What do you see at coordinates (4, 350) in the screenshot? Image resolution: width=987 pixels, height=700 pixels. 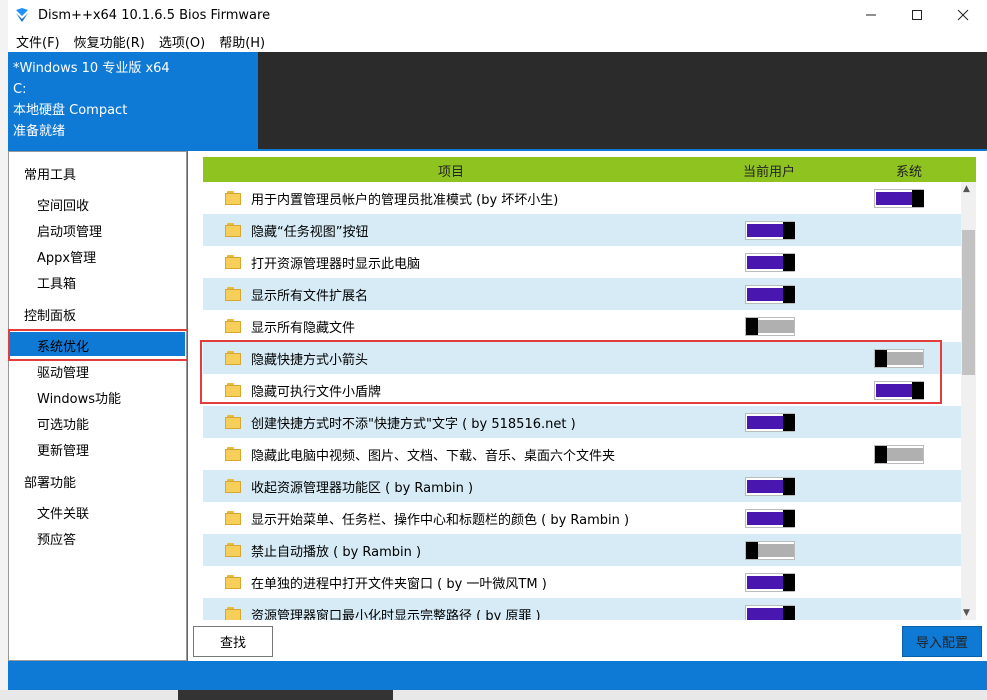 I see `background-window-edge` at bounding box center [4, 350].